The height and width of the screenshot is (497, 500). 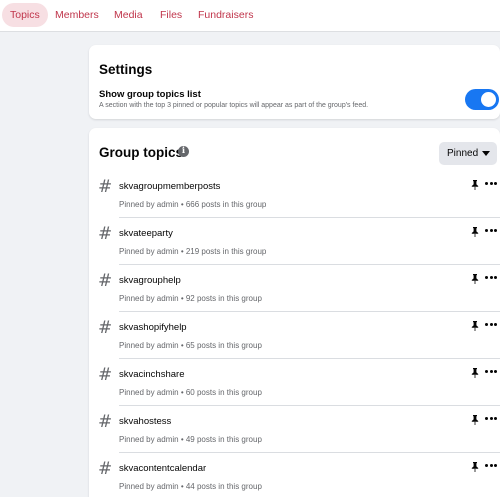 I want to click on info-icon: i, so click(x=183, y=151).